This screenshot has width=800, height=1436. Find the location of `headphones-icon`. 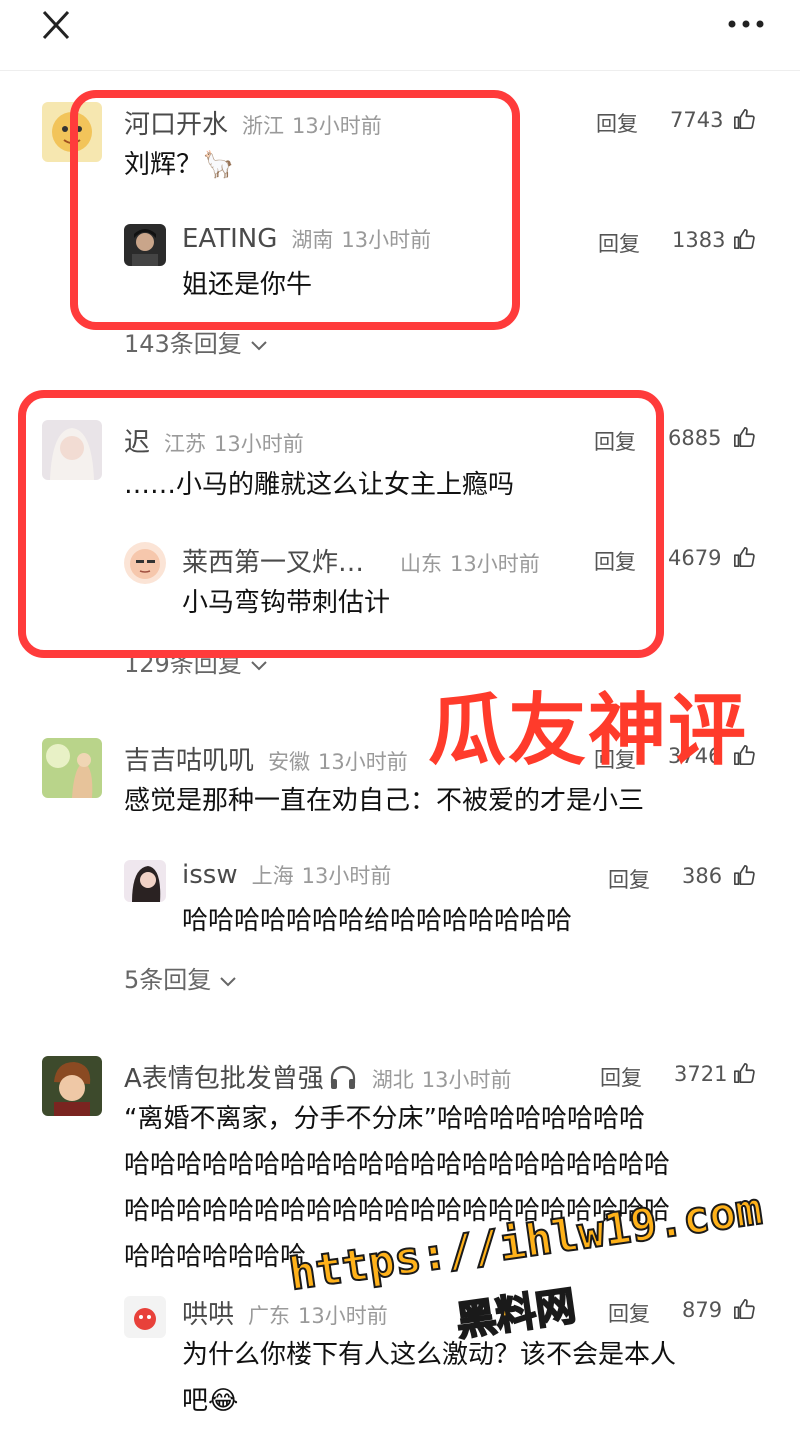

headphones-icon is located at coordinates (342, 1077).